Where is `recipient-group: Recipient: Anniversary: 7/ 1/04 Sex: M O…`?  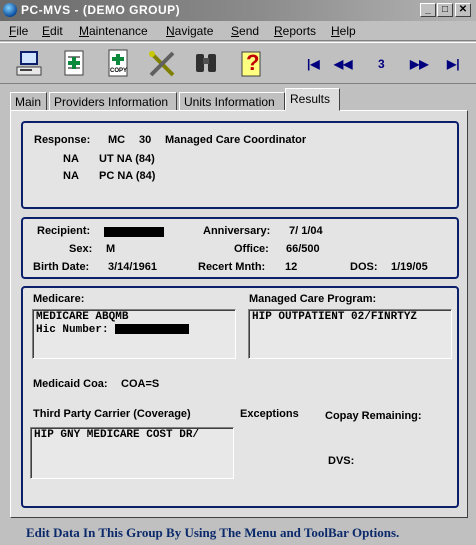 recipient-group: Recipient: Anniversary: 7/ 1/04 Sex: M O… is located at coordinates (240, 248).